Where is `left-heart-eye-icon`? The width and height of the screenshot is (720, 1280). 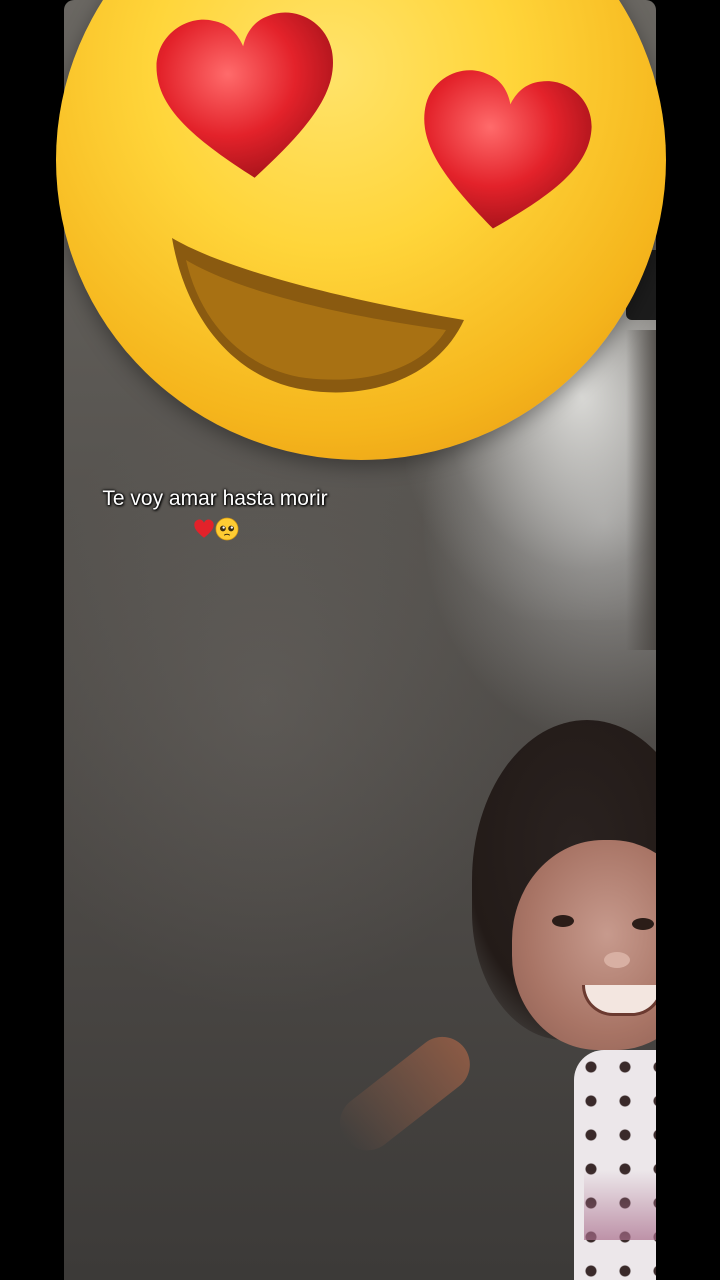
left-heart-eye-icon is located at coordinates (244, 95).